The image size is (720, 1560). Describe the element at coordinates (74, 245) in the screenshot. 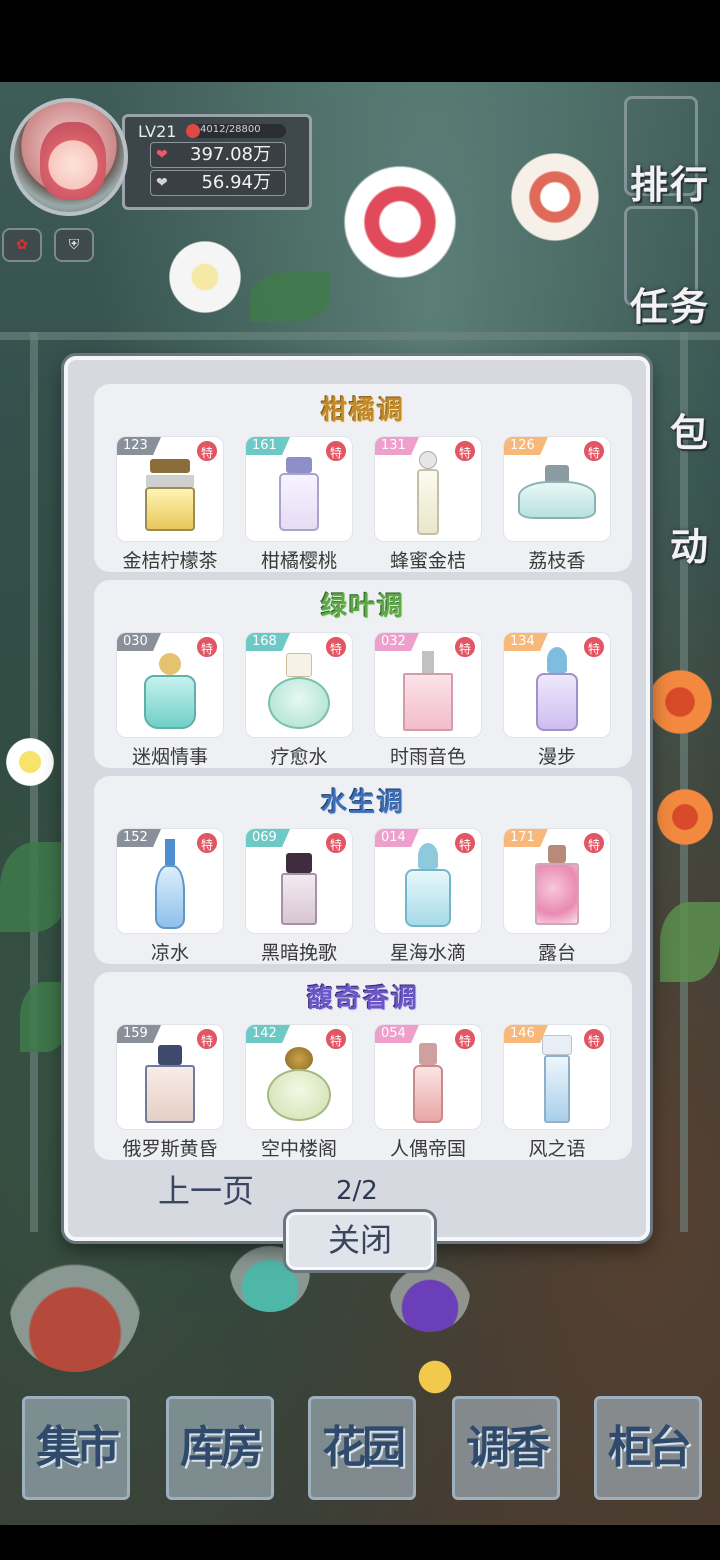

I see `shield-icon: ⛨` at that location.